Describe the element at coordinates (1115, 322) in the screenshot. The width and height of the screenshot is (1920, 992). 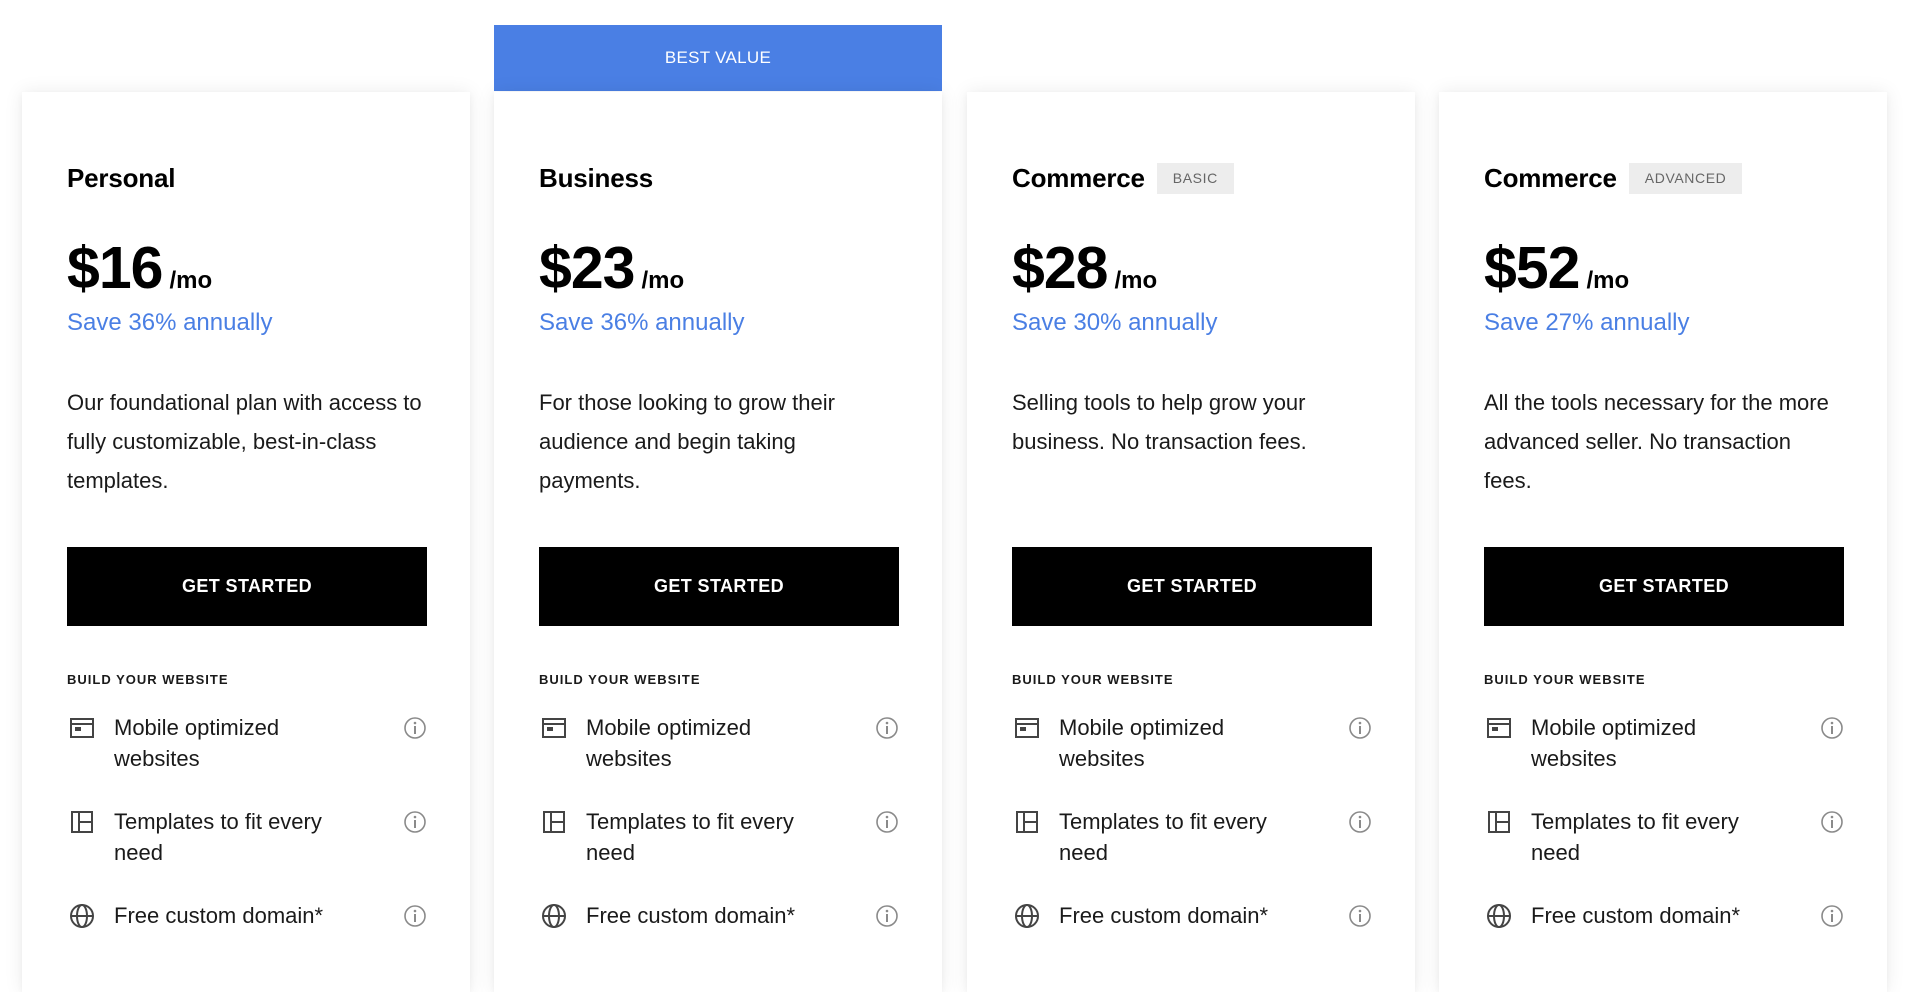
I see `annual-savings: Save 30% annually` at that location.